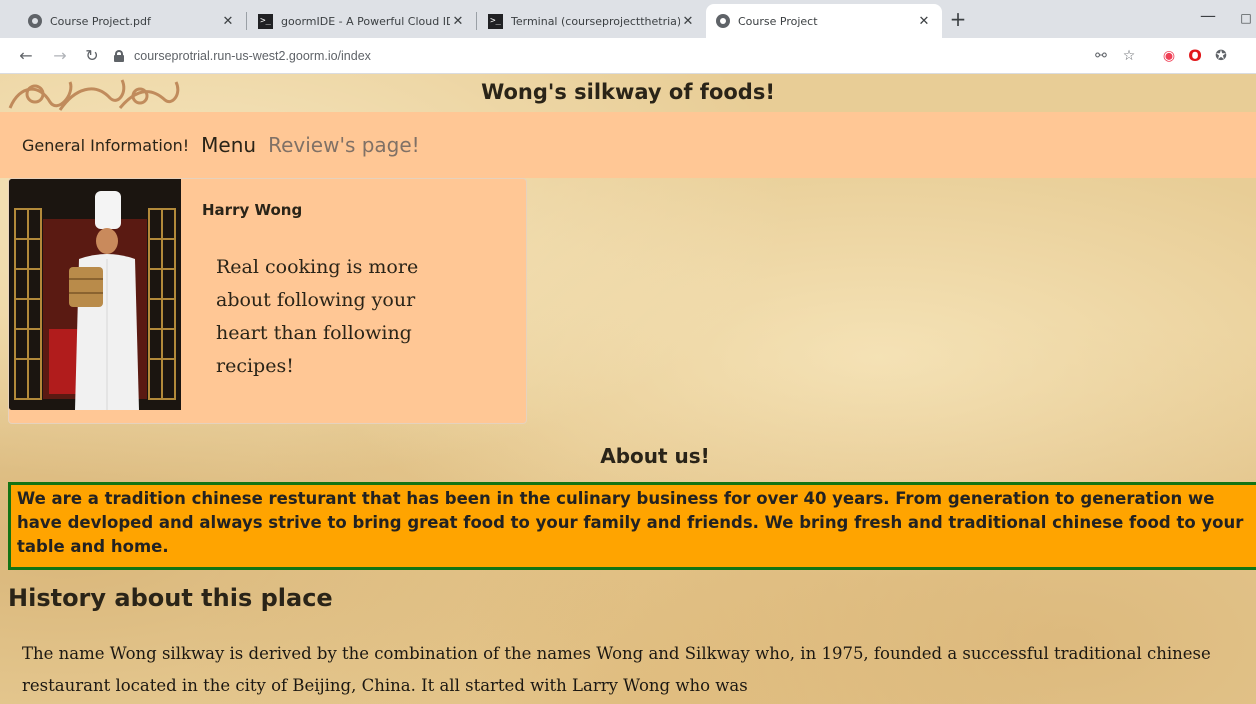  Describe the element at coordinates (252, 210) in the screenshot. I see `chef-name: Harry Wong` at that location.